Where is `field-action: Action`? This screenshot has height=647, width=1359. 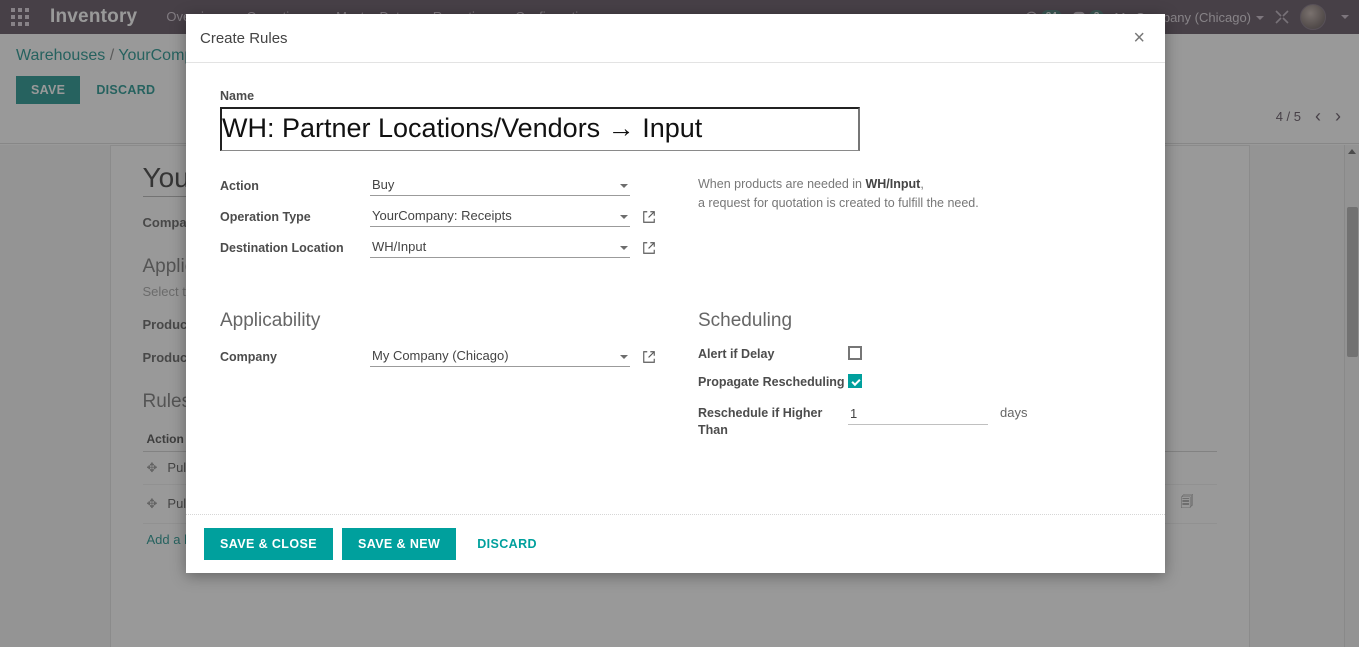 field-action: Action is located at coordinates (455, 185).